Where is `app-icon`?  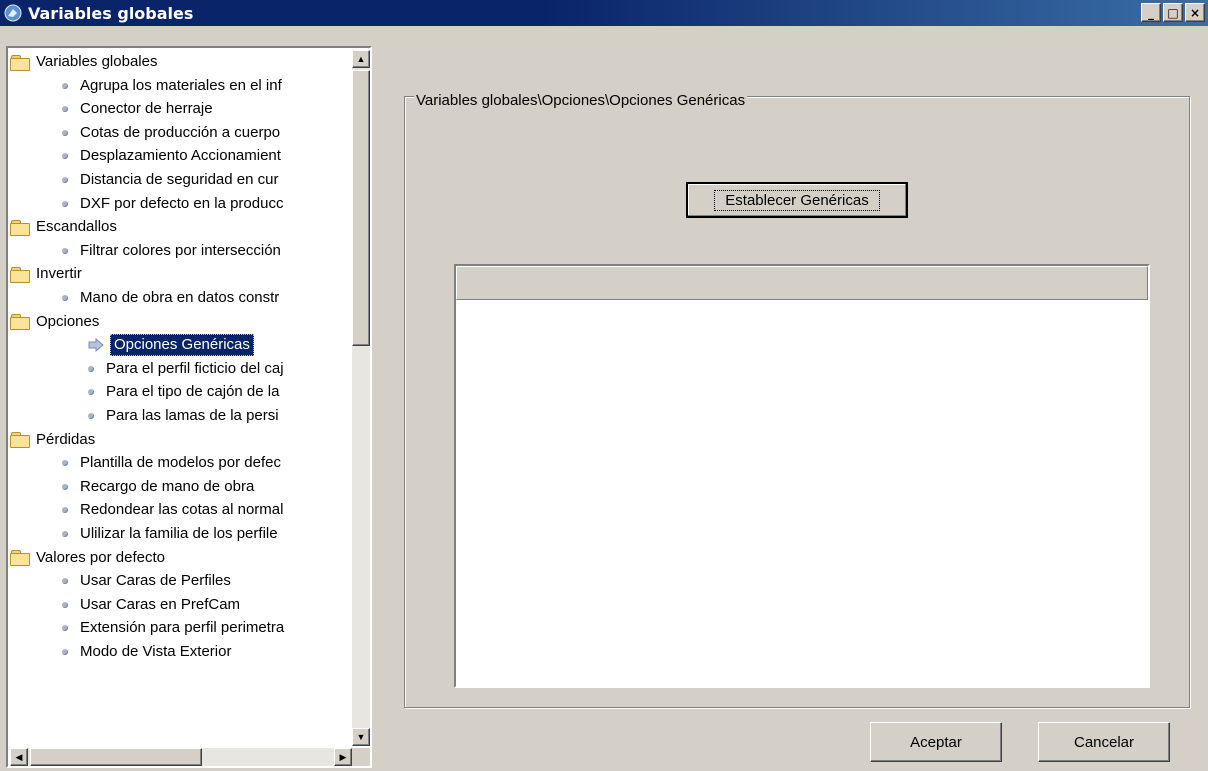 app-icon is located at coordinates (13, 13).